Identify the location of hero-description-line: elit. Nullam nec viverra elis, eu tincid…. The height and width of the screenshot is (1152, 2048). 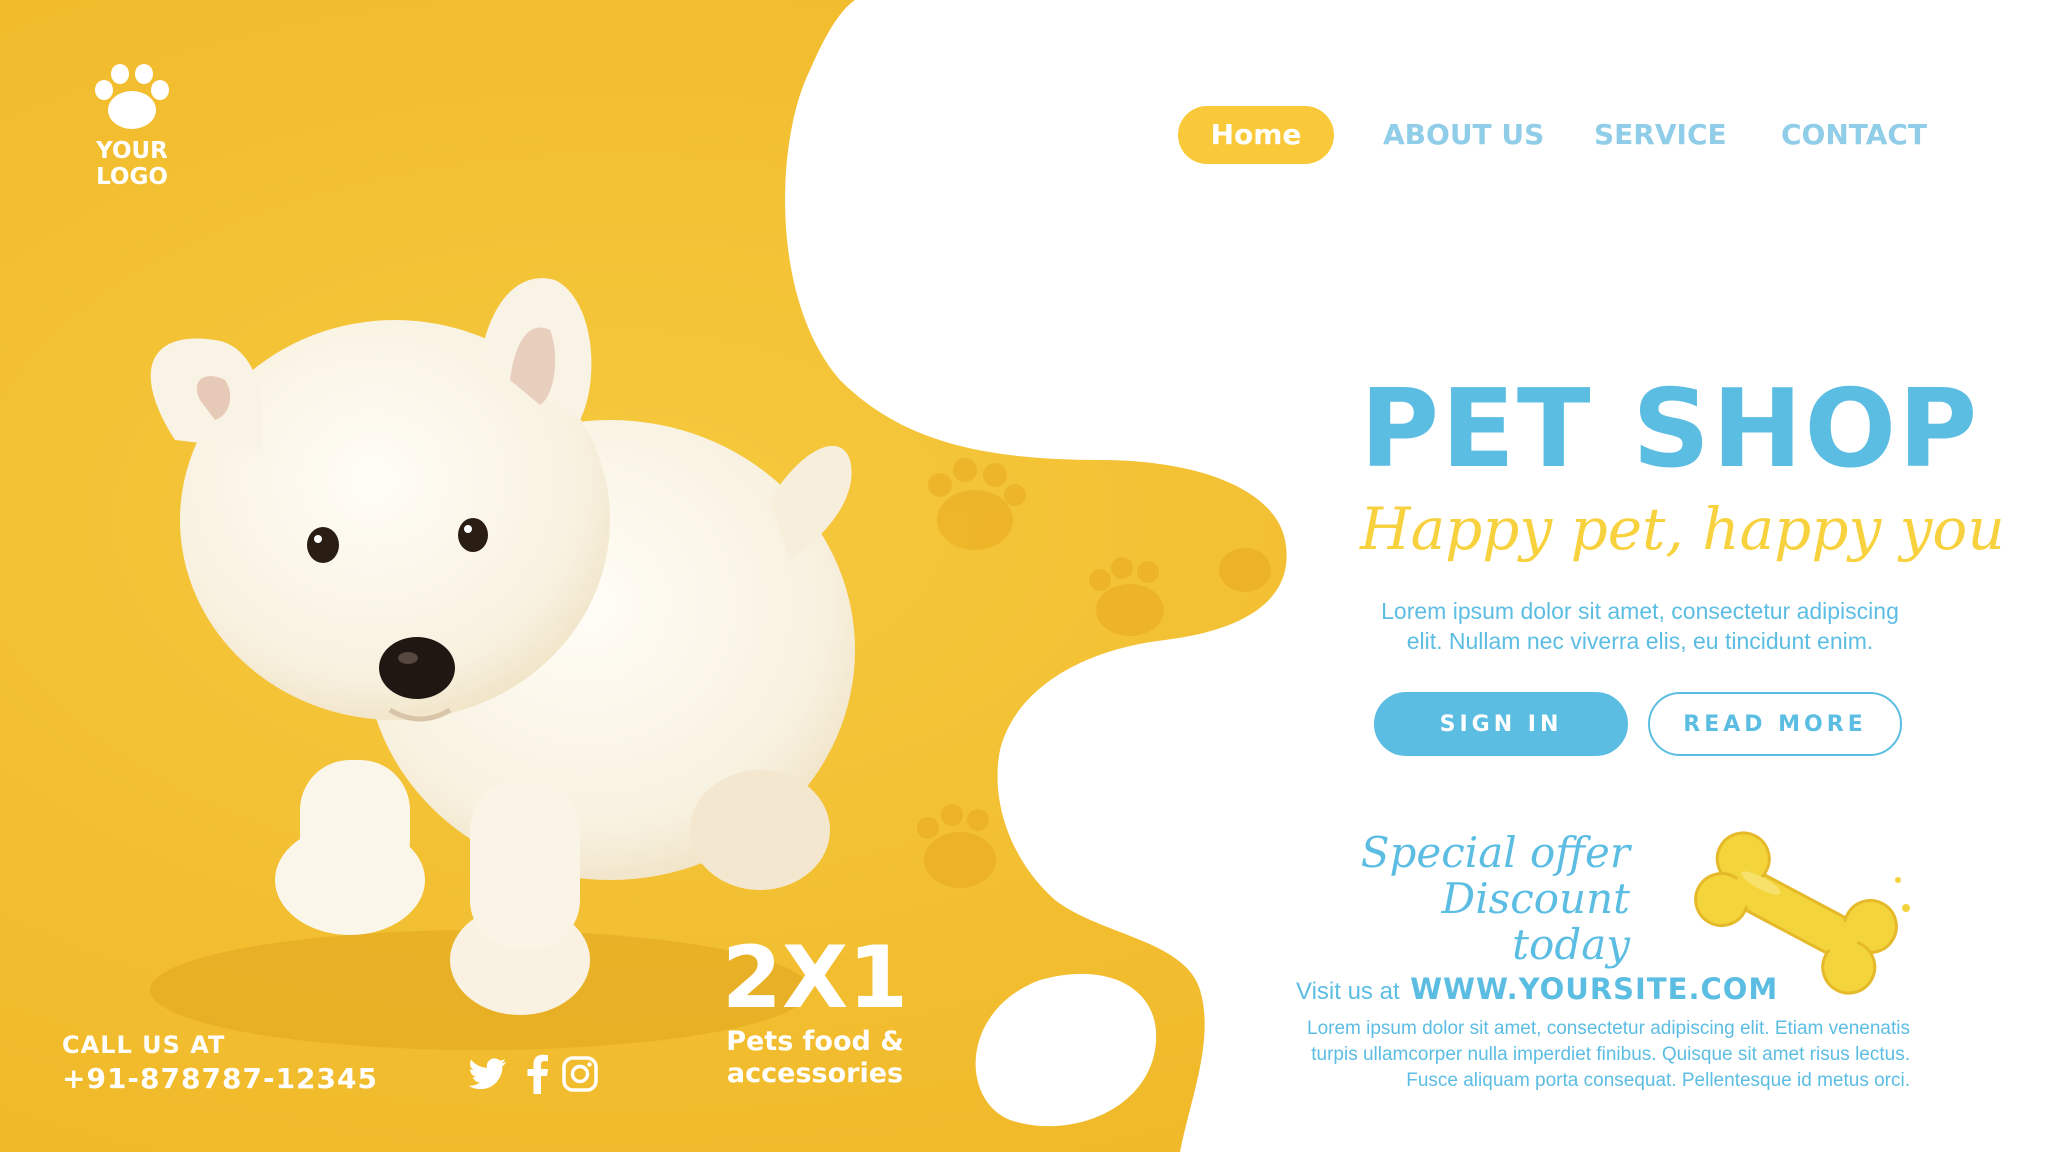
(1640, 641).